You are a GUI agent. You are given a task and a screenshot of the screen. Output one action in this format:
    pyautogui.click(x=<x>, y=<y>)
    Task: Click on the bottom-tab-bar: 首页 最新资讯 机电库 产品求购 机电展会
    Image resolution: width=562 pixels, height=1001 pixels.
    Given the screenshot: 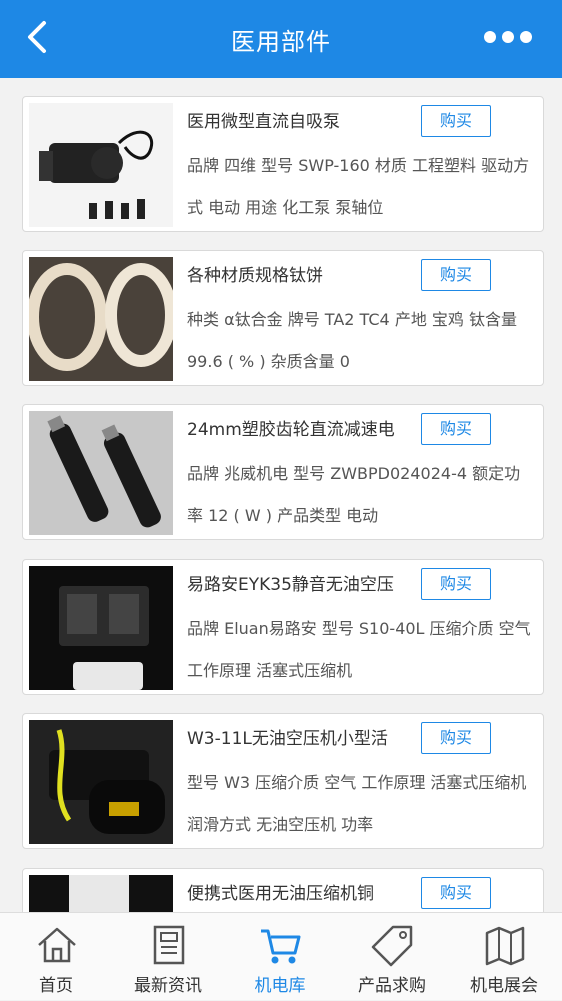 What is the action you would take?
    pyautogui.click(x=281, y=956)
    